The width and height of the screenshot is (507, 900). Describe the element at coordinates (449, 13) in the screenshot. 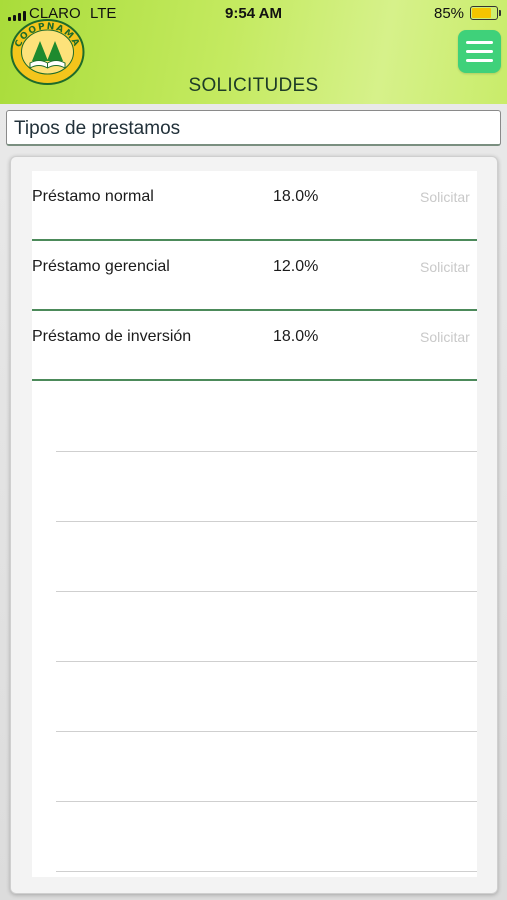

I see `battery-percent: 85%` at that location.